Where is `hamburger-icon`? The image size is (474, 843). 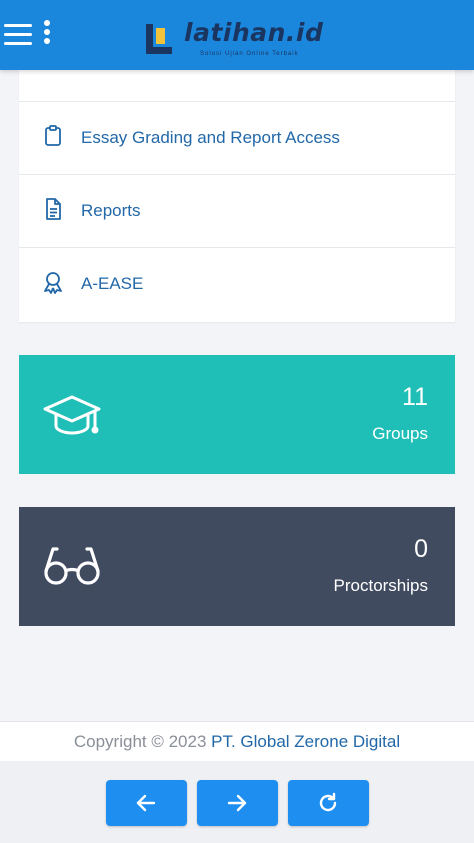 hamburger-icon is located at coordinates (19, 36).